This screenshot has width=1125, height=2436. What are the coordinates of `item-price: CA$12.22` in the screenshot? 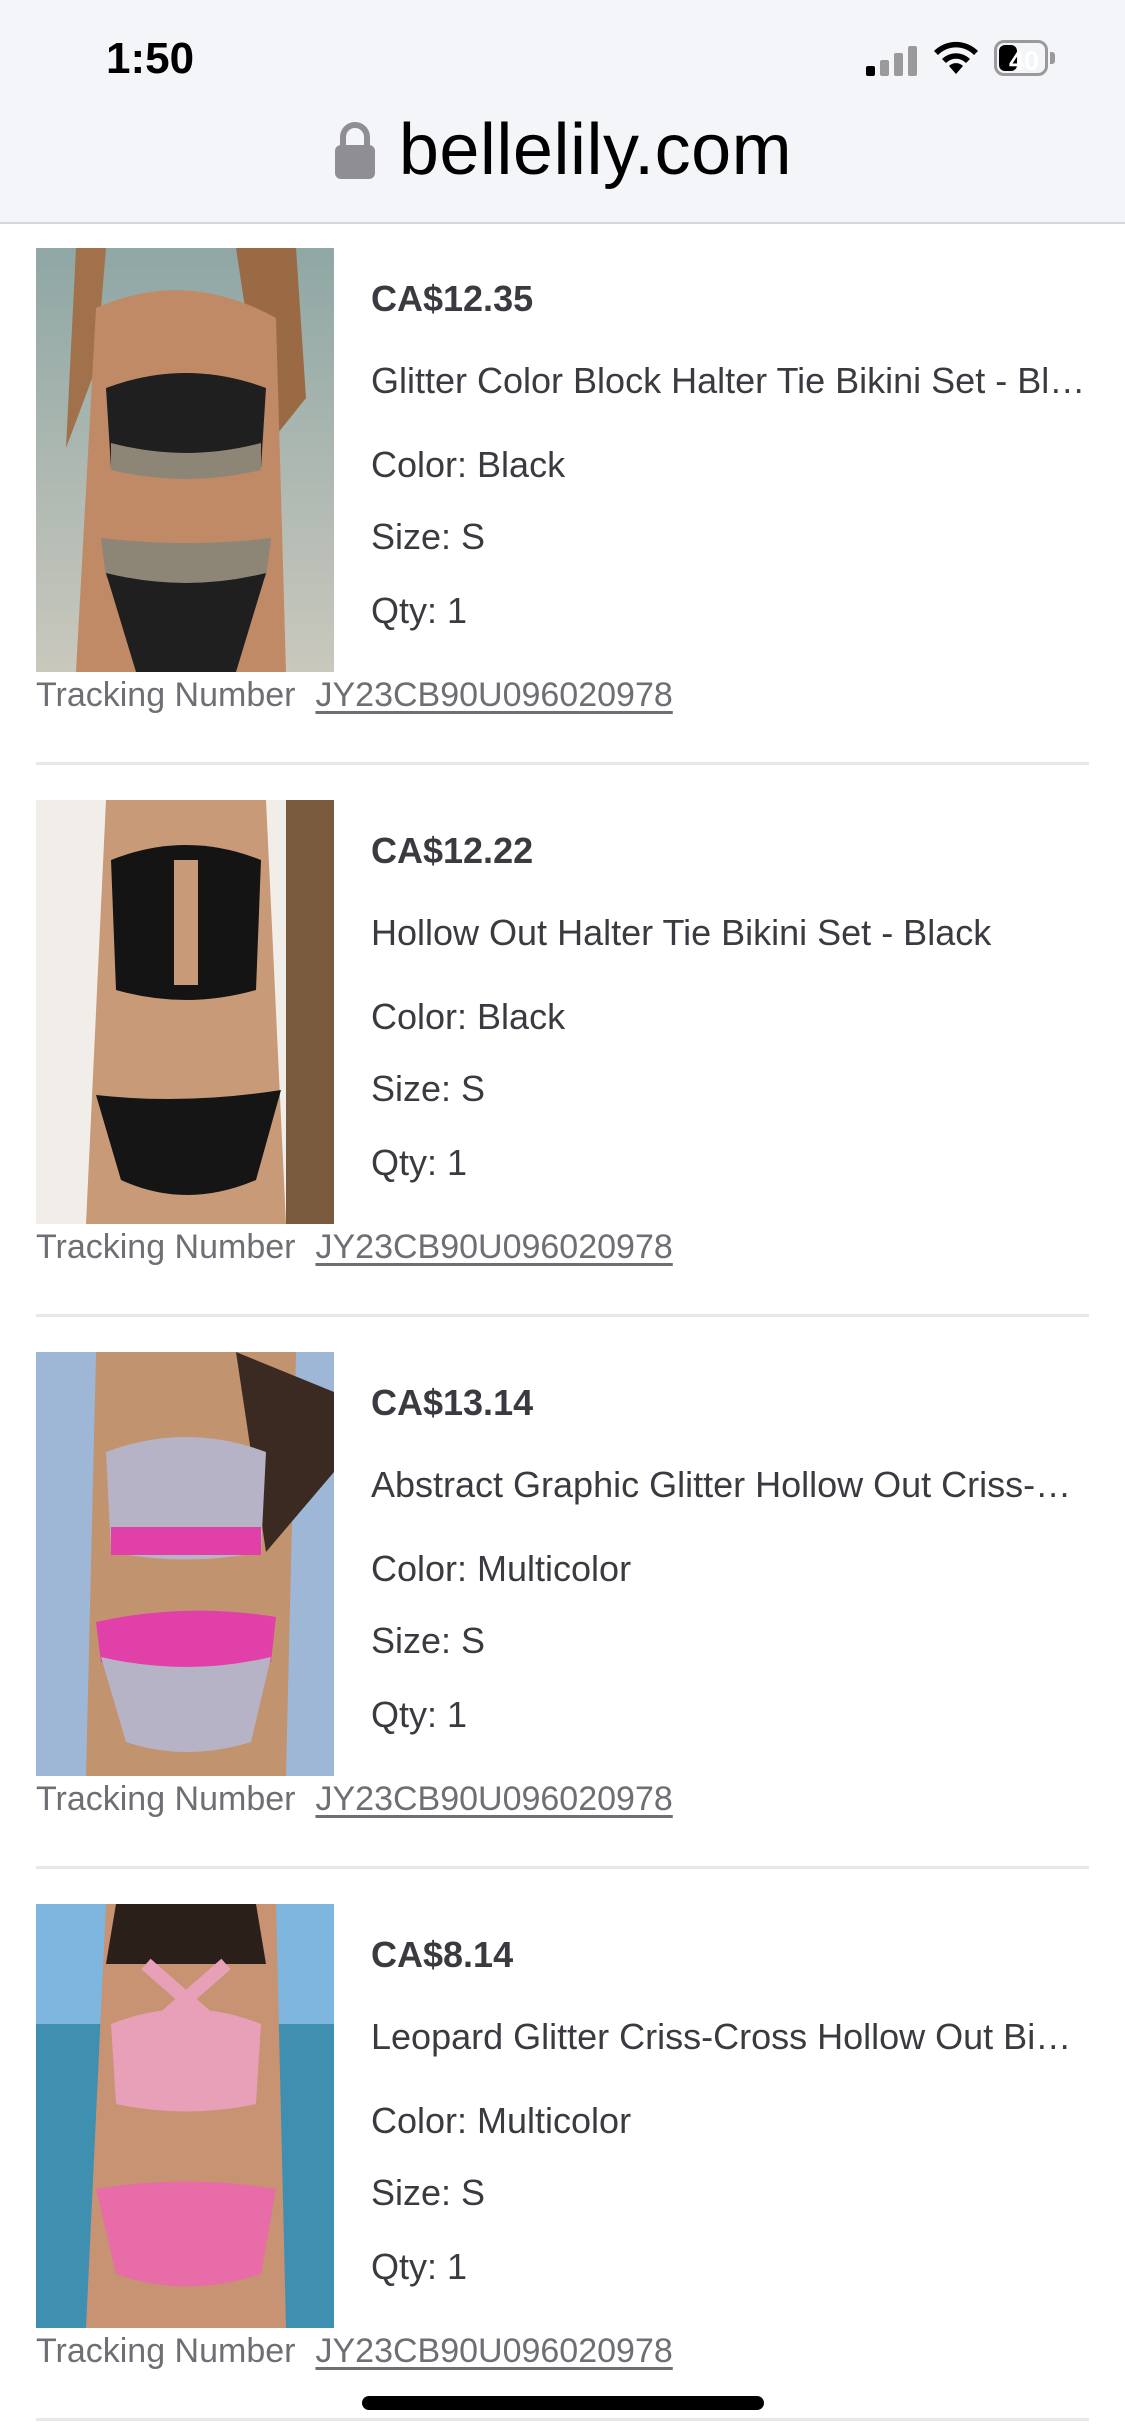 It's located at (452, 850).